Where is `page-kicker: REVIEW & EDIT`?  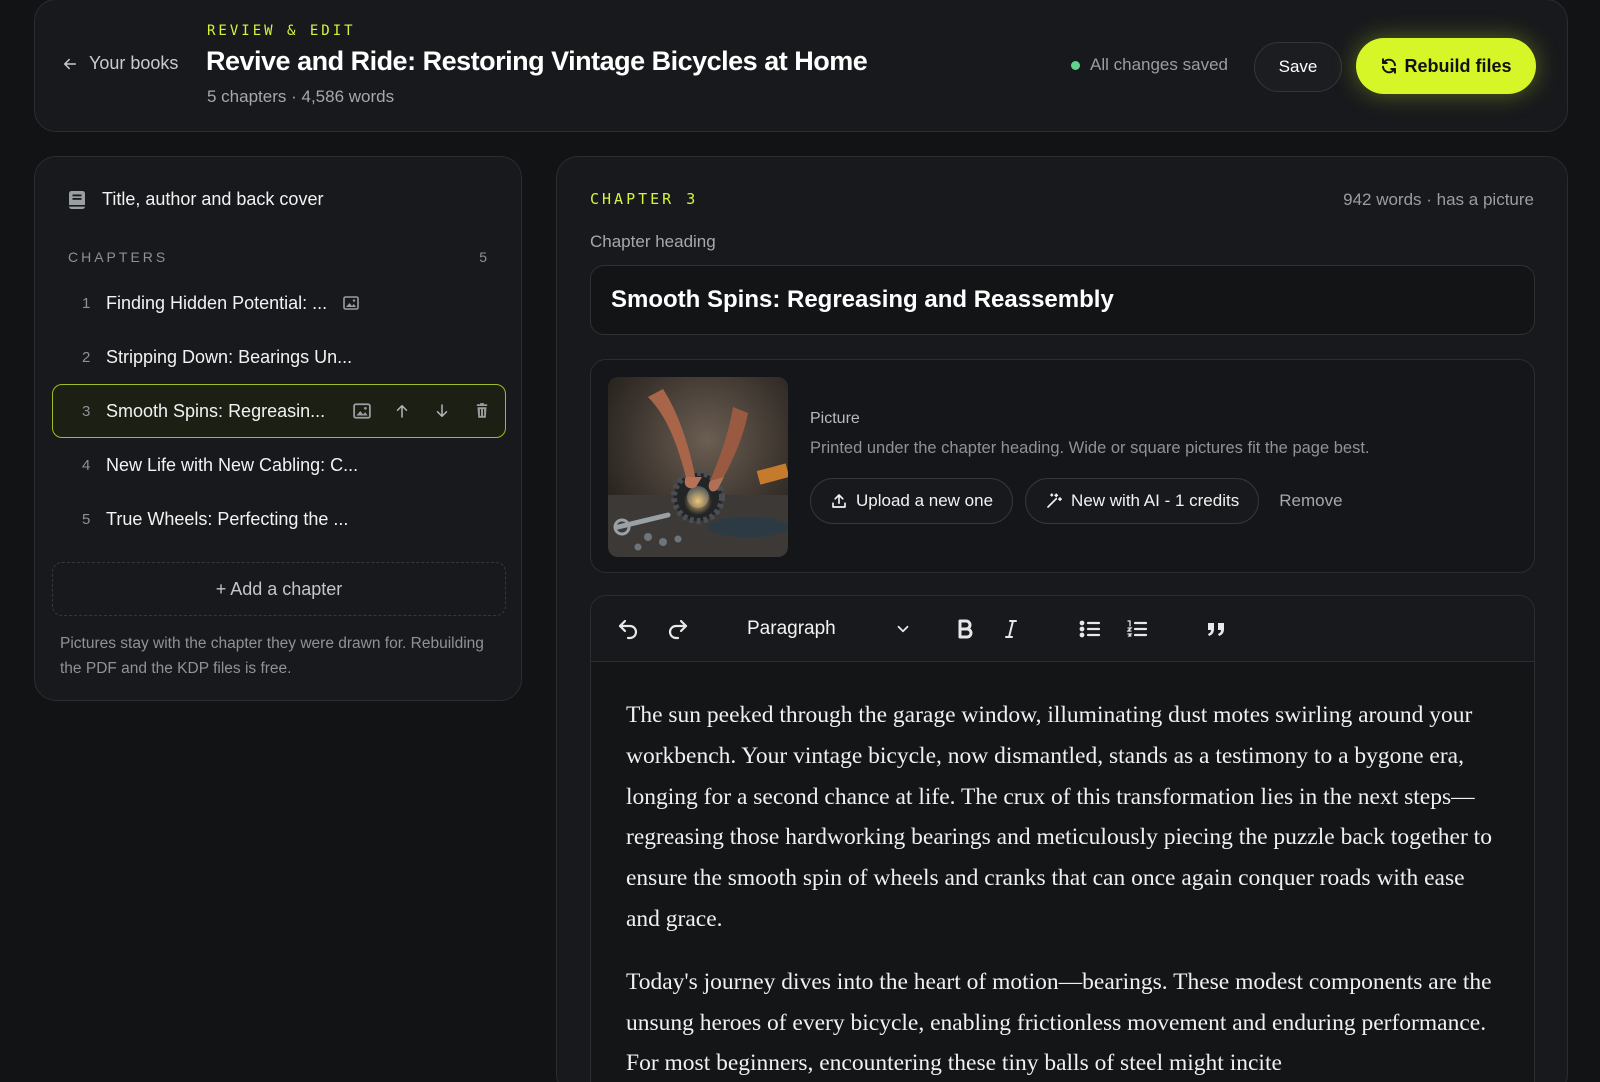 page-kicker: REVIEW & EDIT is located at coordinates (281, 31).